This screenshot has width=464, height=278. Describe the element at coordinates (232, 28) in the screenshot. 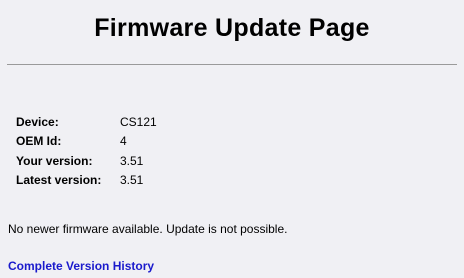

I see `page-title: Firmware Update Page` at that location.